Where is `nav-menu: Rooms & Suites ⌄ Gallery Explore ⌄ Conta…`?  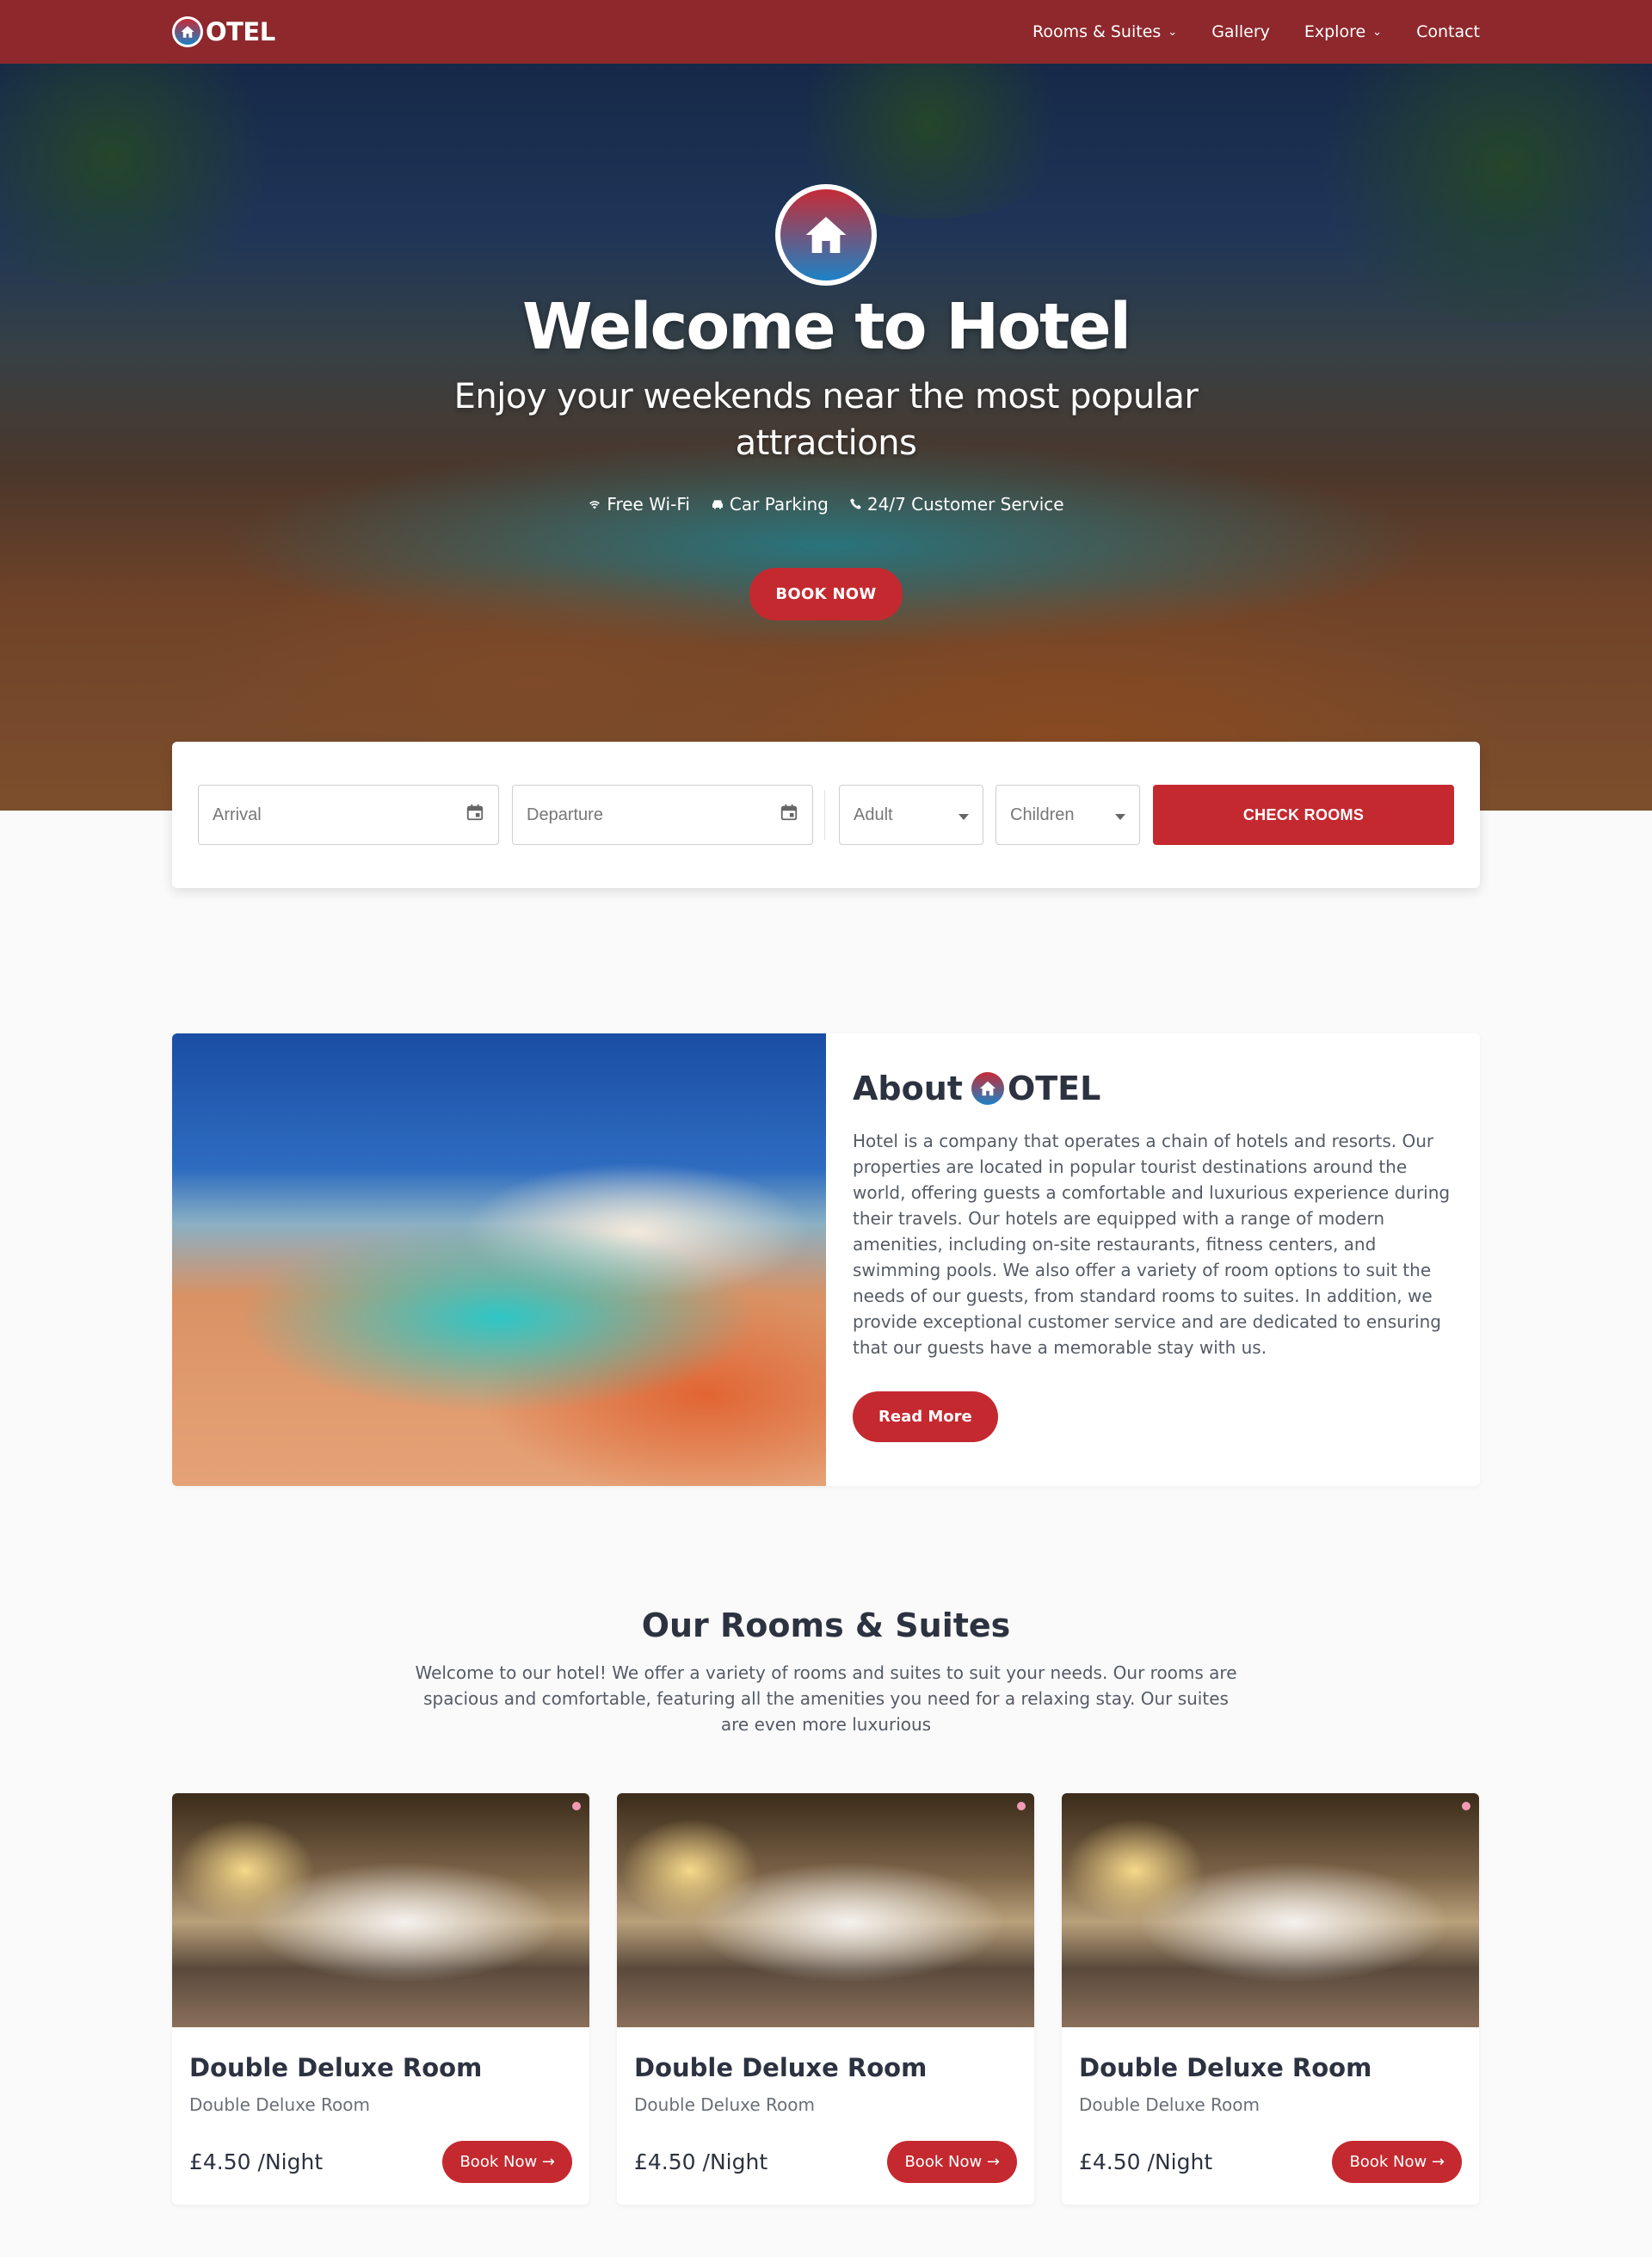 nav-menu: Rooms & Suites ⌄ Gallery Explore ⌄ Conta… is located at coordinates (1256, 31).